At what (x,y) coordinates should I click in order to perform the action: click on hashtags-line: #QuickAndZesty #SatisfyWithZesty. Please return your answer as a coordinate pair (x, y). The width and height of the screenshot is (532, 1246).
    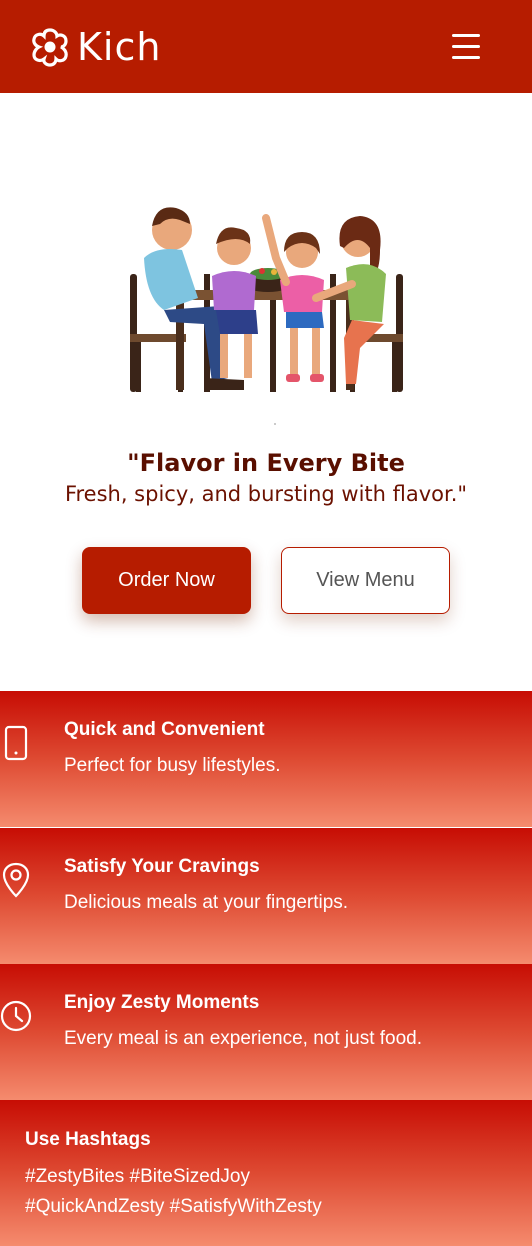
    Looking at the image, I should click on (173, 1206).